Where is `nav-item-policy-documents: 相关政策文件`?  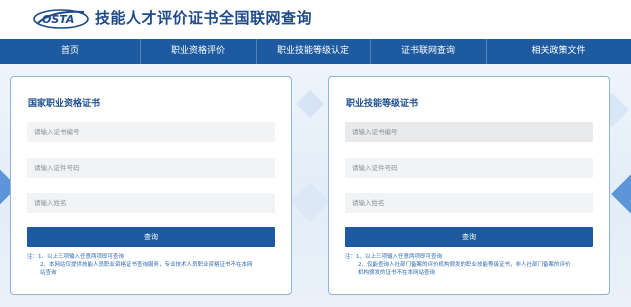 nav-item-policy-documents: 相关政策文件 is located at coordinates (558, 51).